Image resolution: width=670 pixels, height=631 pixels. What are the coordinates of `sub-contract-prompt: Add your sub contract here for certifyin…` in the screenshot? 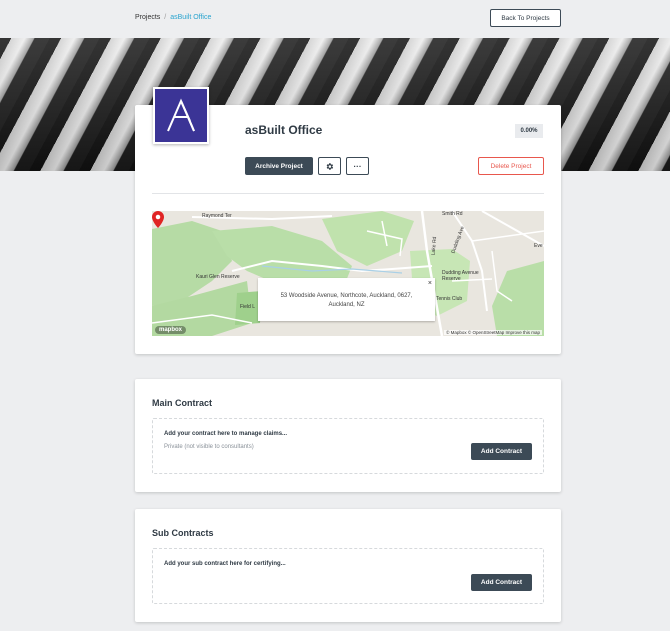 It's located at (225, 564).